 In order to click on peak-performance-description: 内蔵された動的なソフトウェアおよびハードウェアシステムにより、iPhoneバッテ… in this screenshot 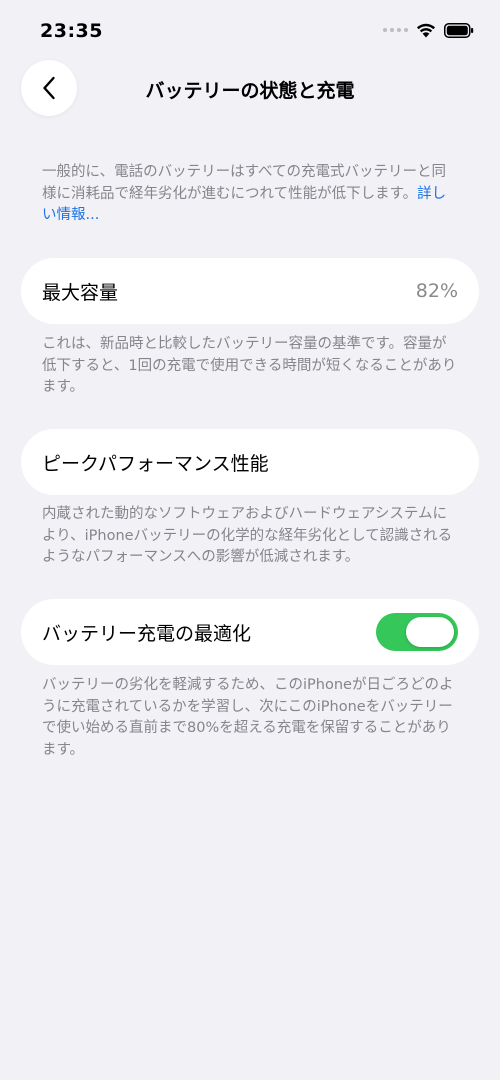, I will do `click(247, 535)`.